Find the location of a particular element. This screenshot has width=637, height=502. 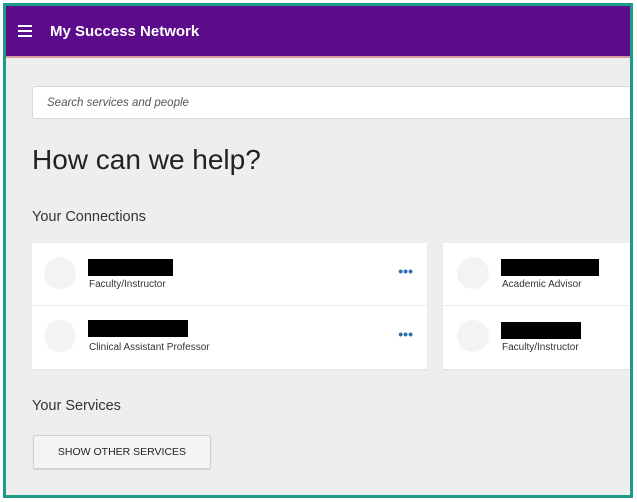

connections-card-right: Academic Advisor Faculty/Instructor is located at coordinates (536, 306).